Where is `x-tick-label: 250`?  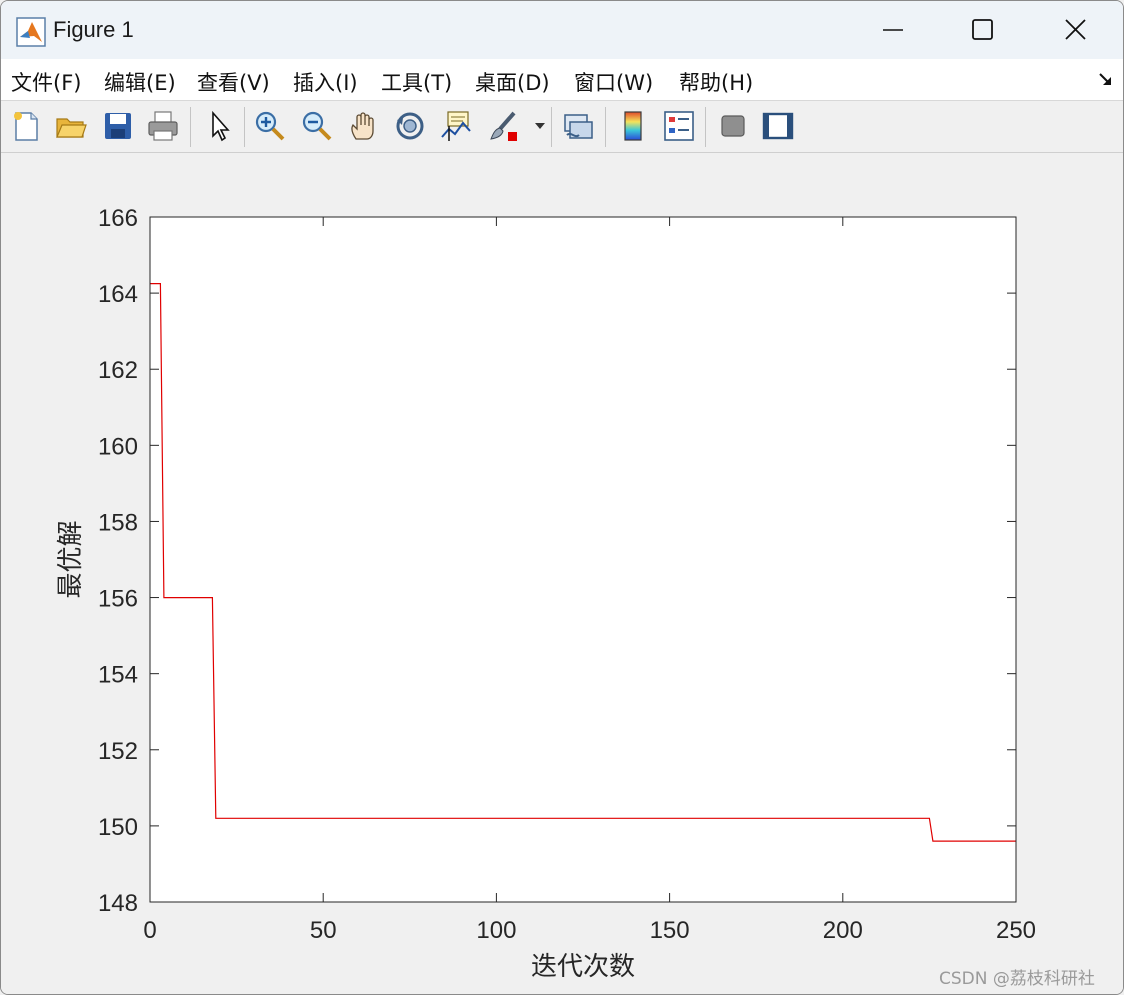
x-tick-label: 250 is located at coordinates (1016, 930).